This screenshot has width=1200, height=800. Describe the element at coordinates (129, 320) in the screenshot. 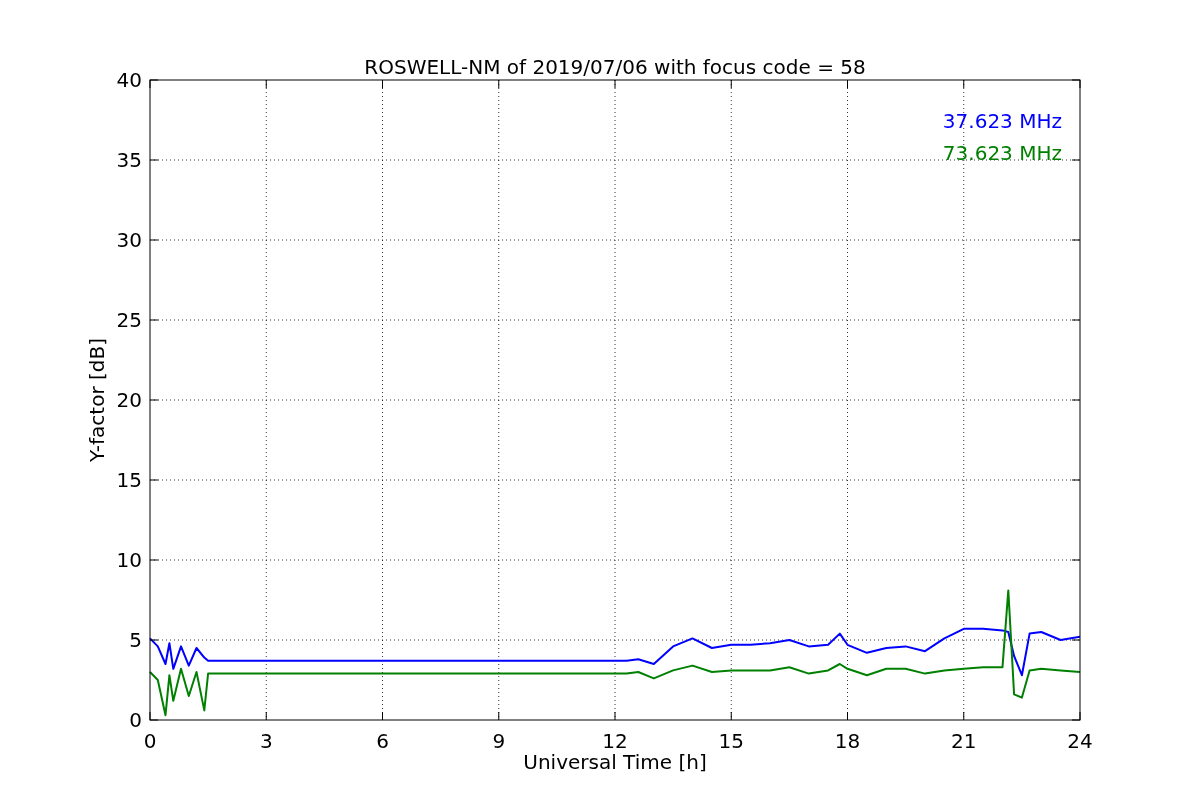

I see `y-tick-label: 25` at that location.